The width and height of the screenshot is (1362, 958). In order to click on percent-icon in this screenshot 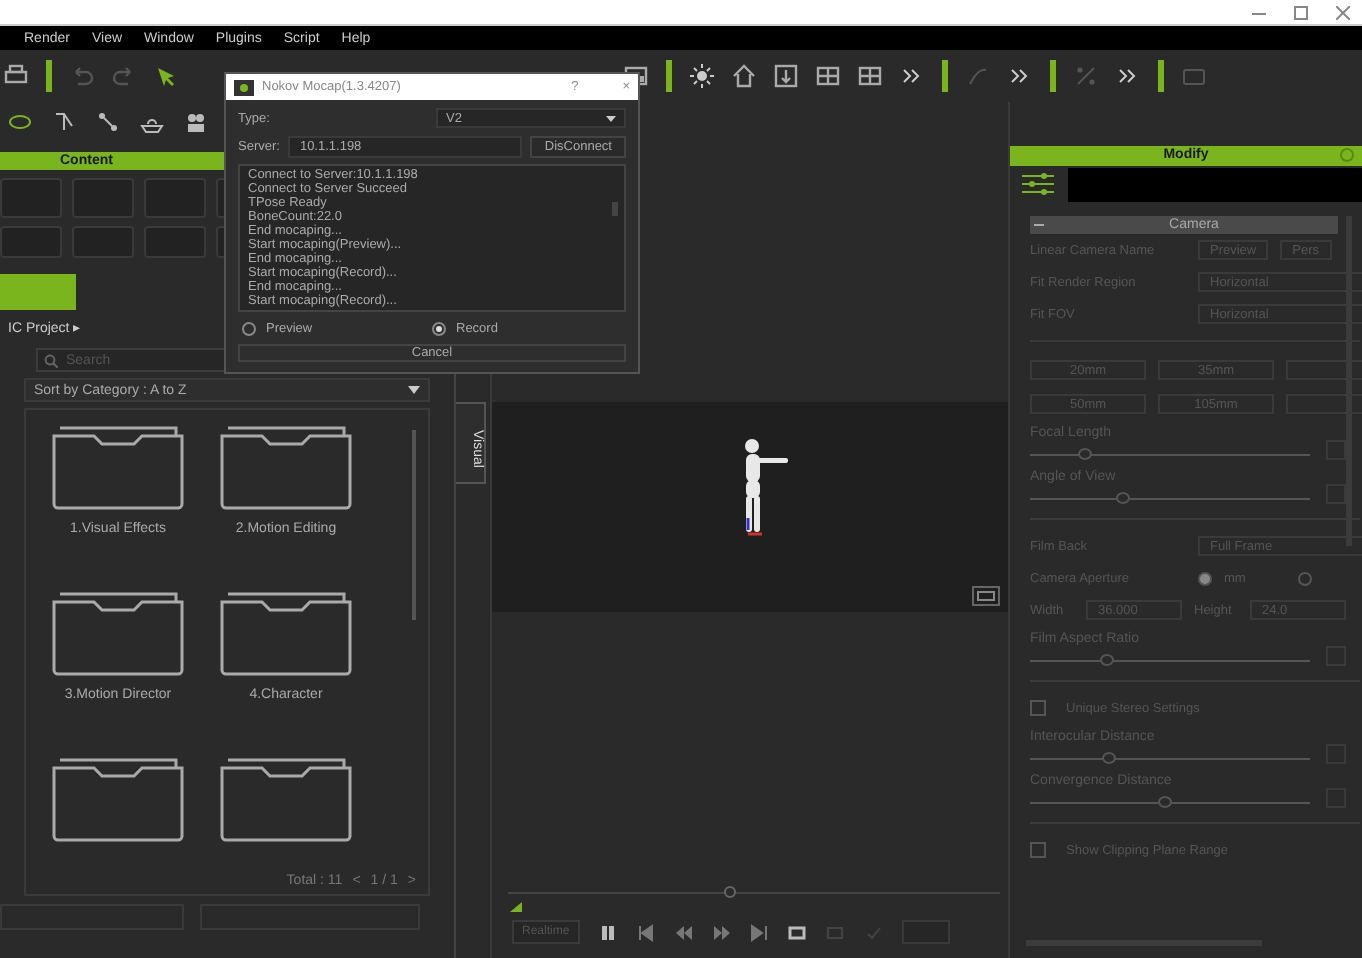, I will do `click(1086, 76)`.